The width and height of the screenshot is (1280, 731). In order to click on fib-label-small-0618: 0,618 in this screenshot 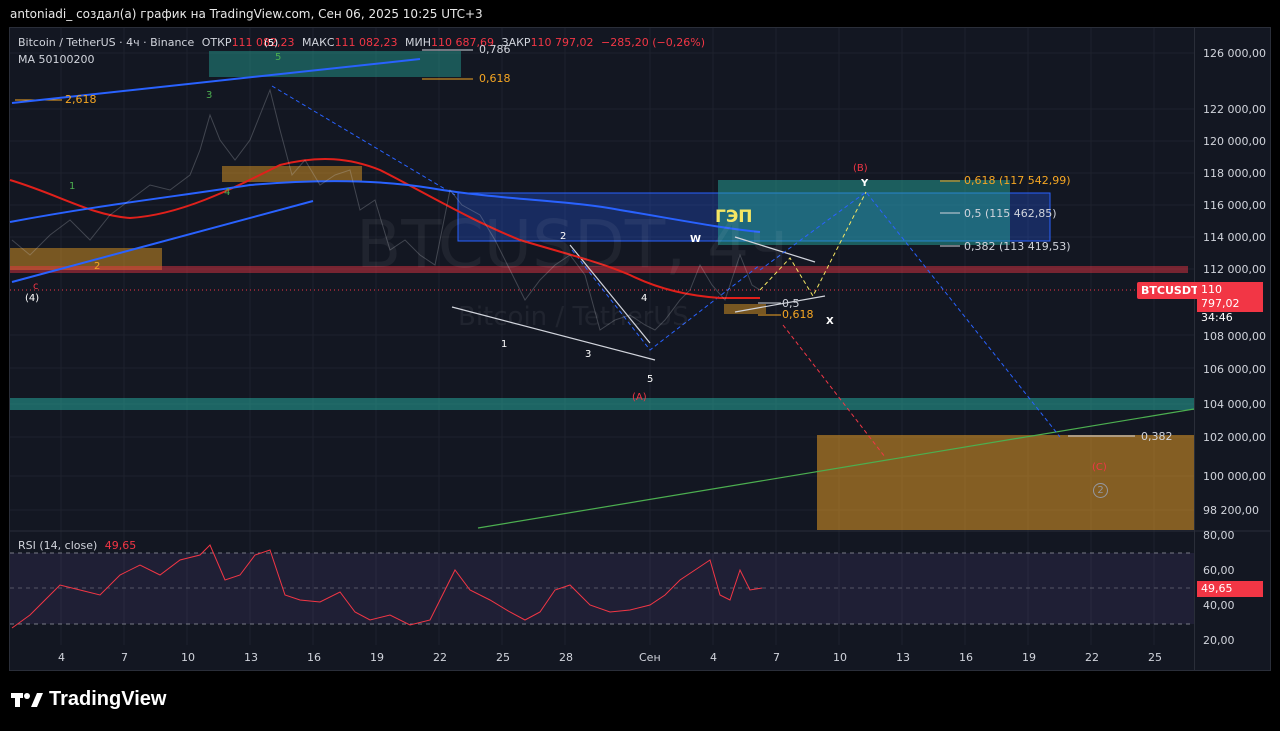, I will do `click(798, 314)`.